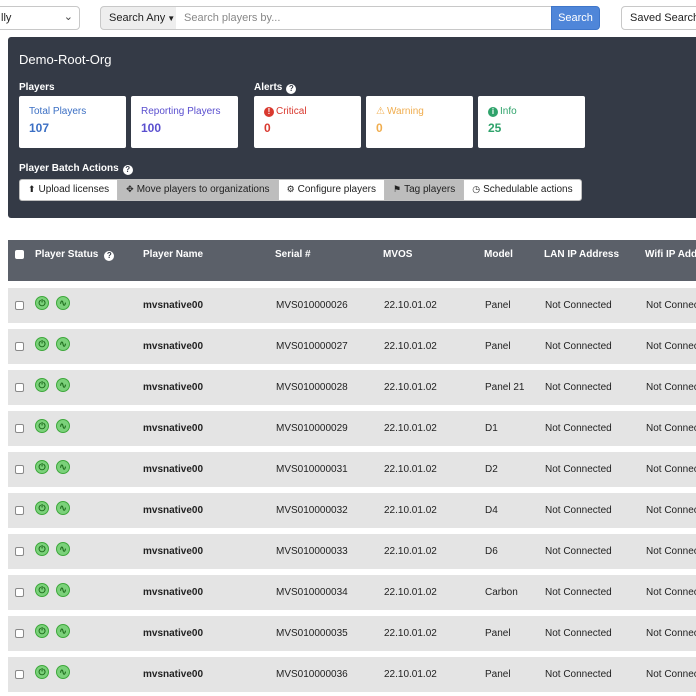  Describe the element at coordinates (173, 254) in the screenshot. I see `col-player-name: Player Name` at that location.